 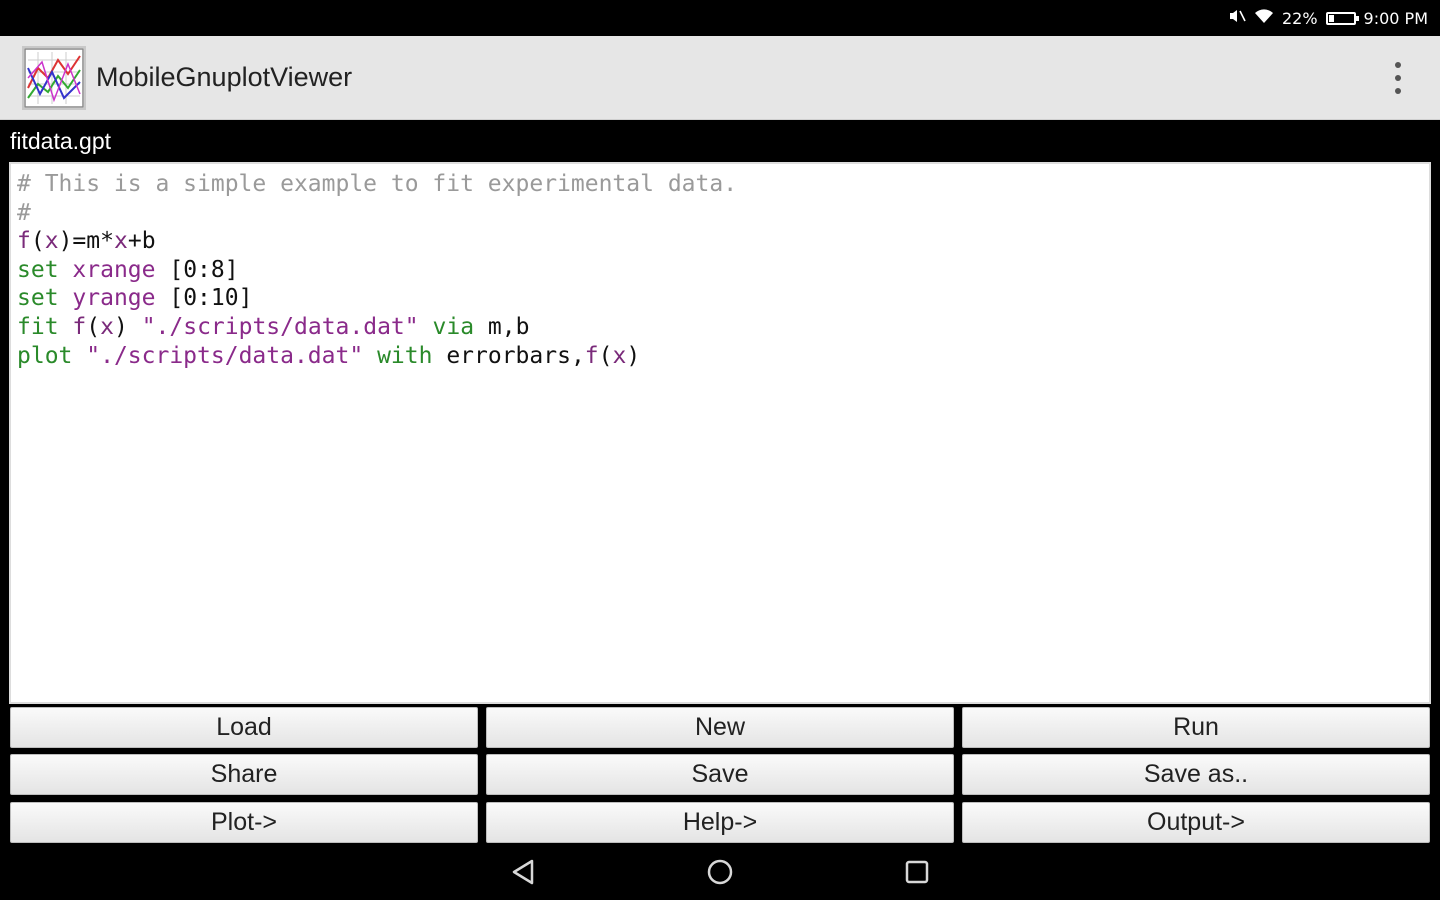 I want to click on gnuplot-logo-icon, so click(x=54, y=77).